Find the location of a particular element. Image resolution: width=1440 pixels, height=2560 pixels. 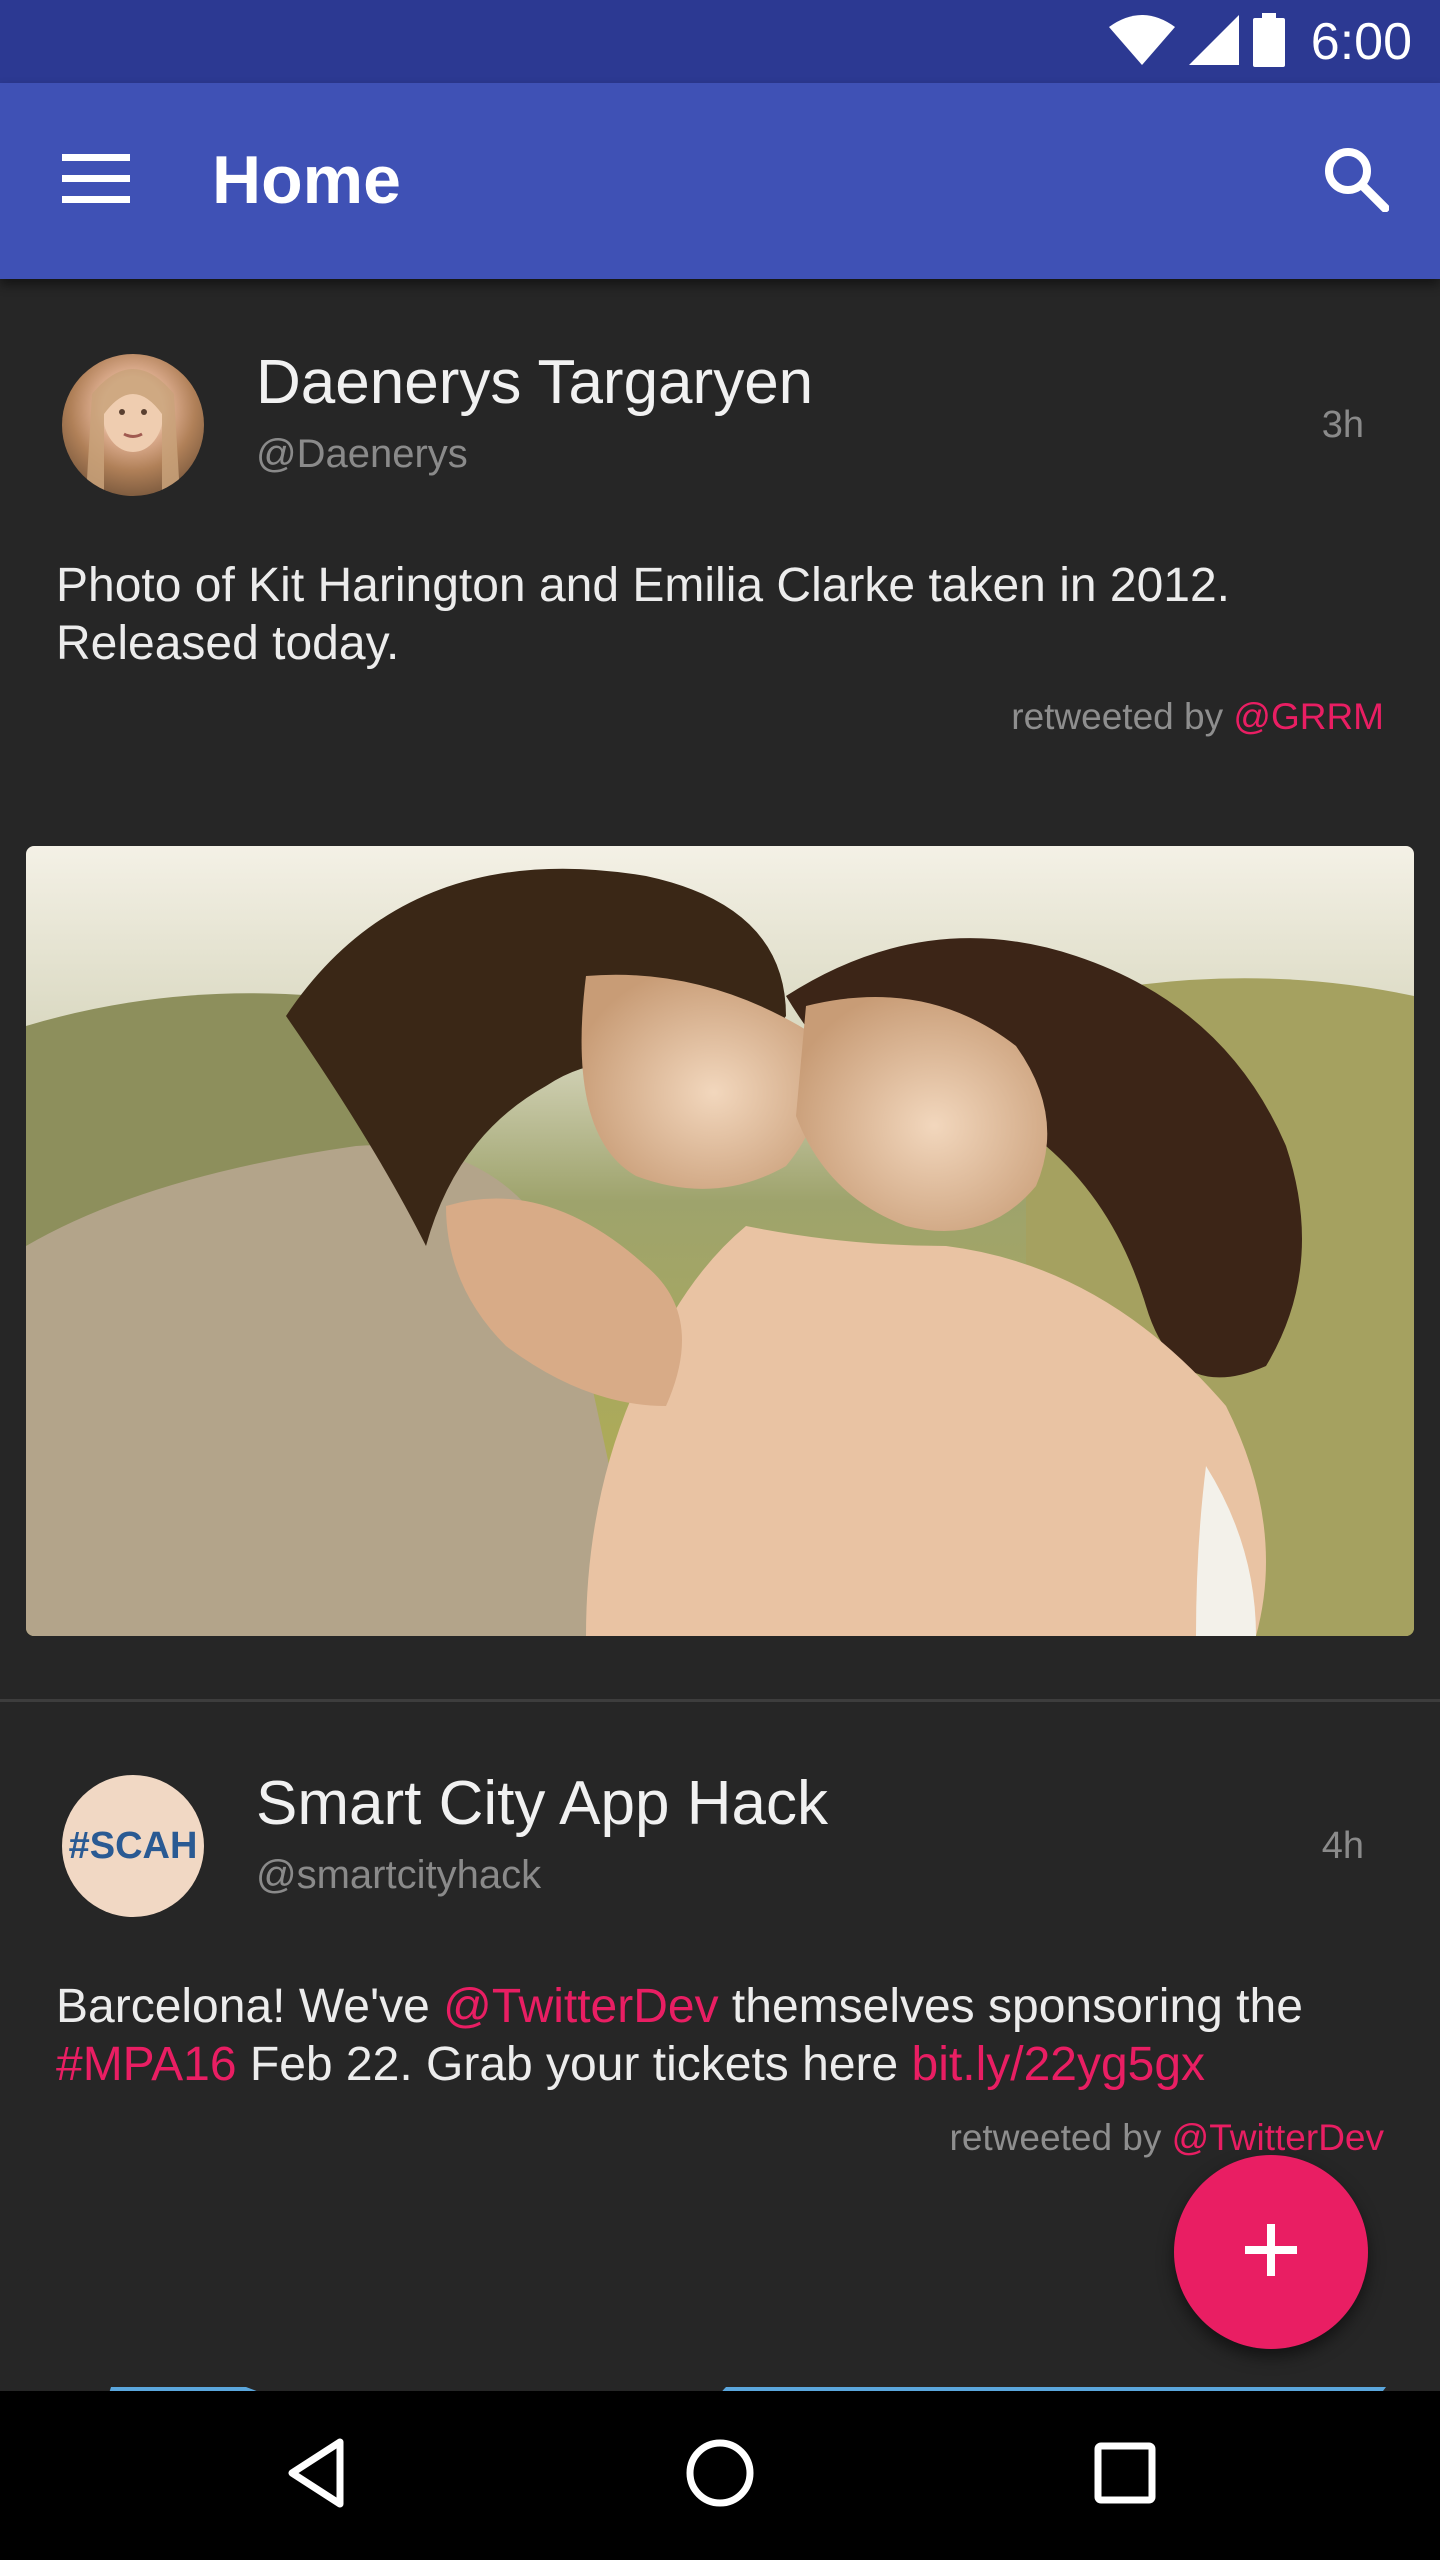

url-link: bit.ly/22yg5gx is located at coordinates (1059, 2064).